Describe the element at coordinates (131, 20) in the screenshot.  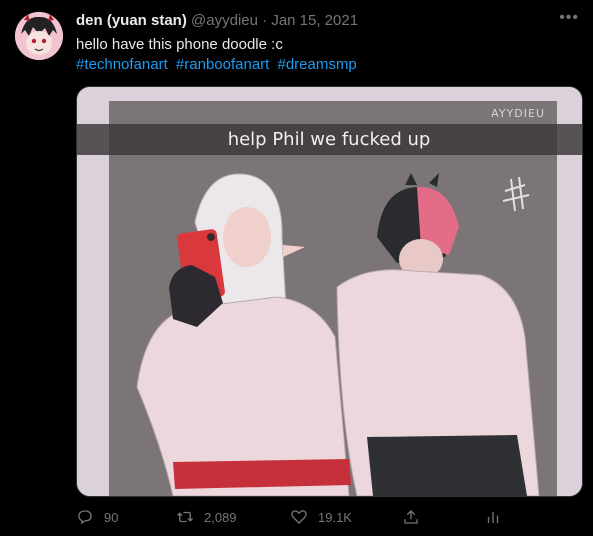
I see `author-name: den (yuan stan)` at that location.